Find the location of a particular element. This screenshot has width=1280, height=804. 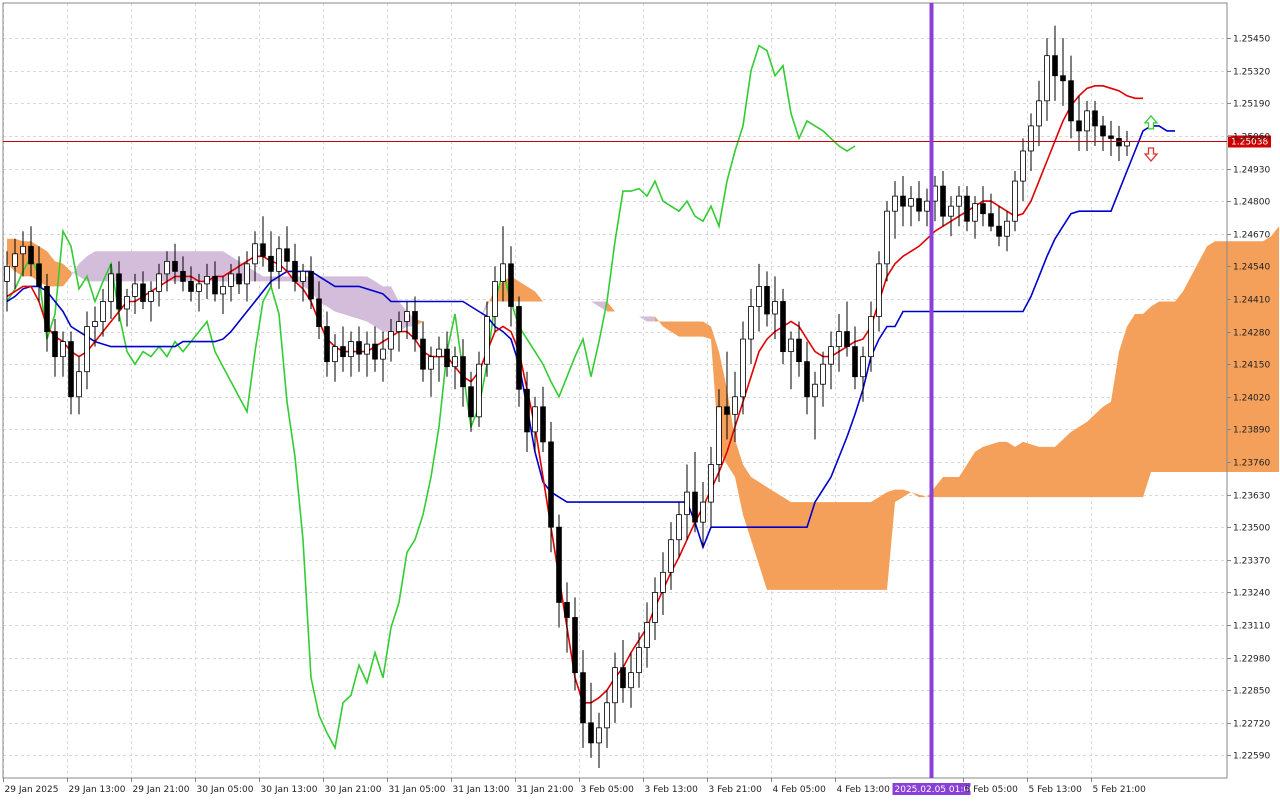

y-tick-label: 1.23240 is located at coordinates (1251, 594).